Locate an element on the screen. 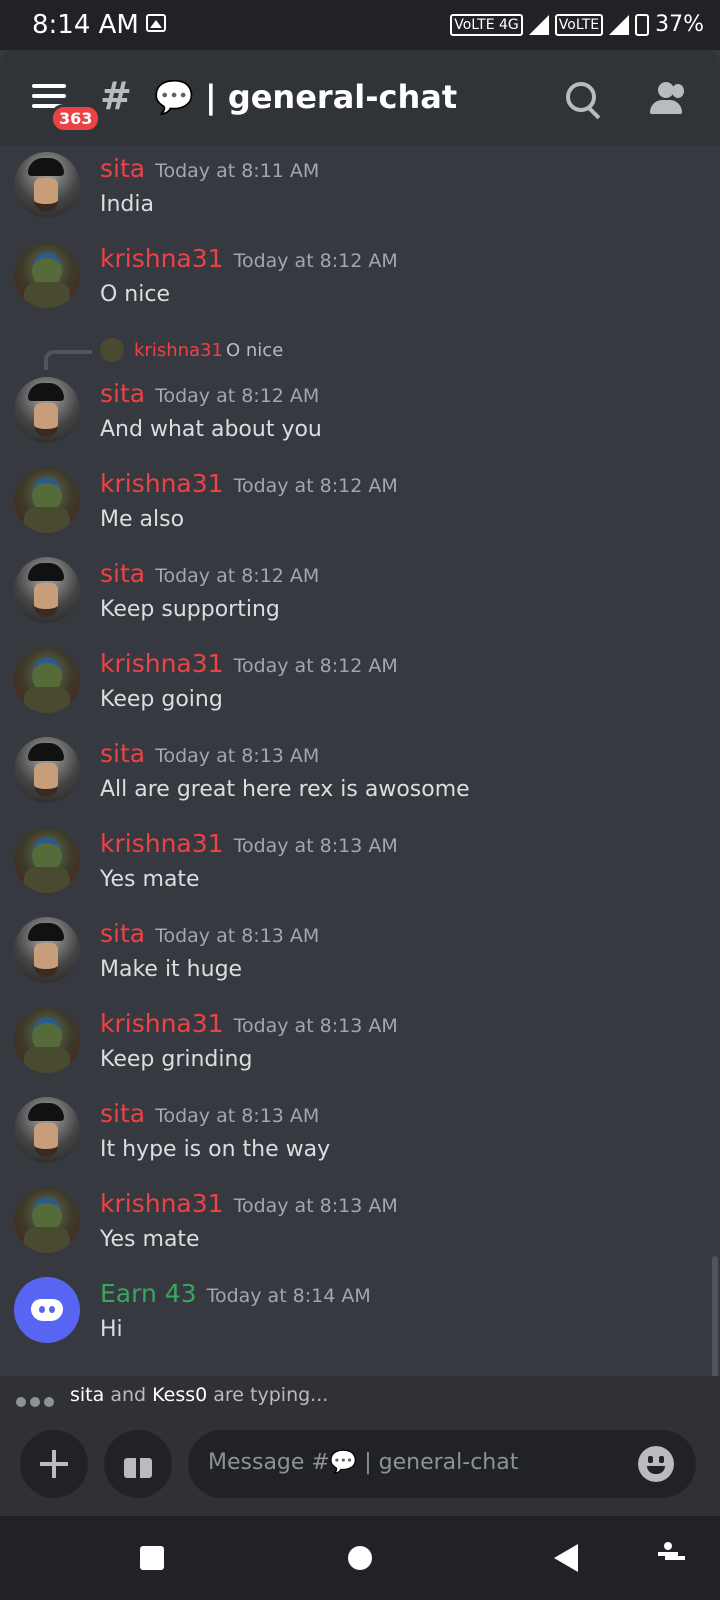 This screenshot has width=720, height=1600. scrollbar is located at coordinates (715, 1316).